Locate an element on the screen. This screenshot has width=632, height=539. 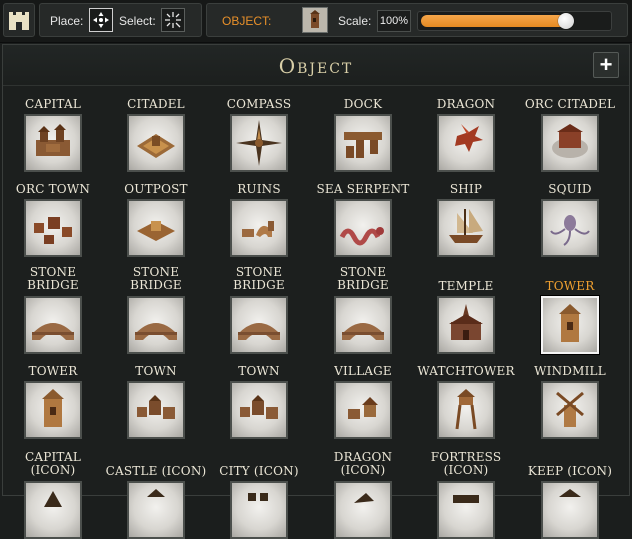
squid-icon is located at coordinates (570, 230).